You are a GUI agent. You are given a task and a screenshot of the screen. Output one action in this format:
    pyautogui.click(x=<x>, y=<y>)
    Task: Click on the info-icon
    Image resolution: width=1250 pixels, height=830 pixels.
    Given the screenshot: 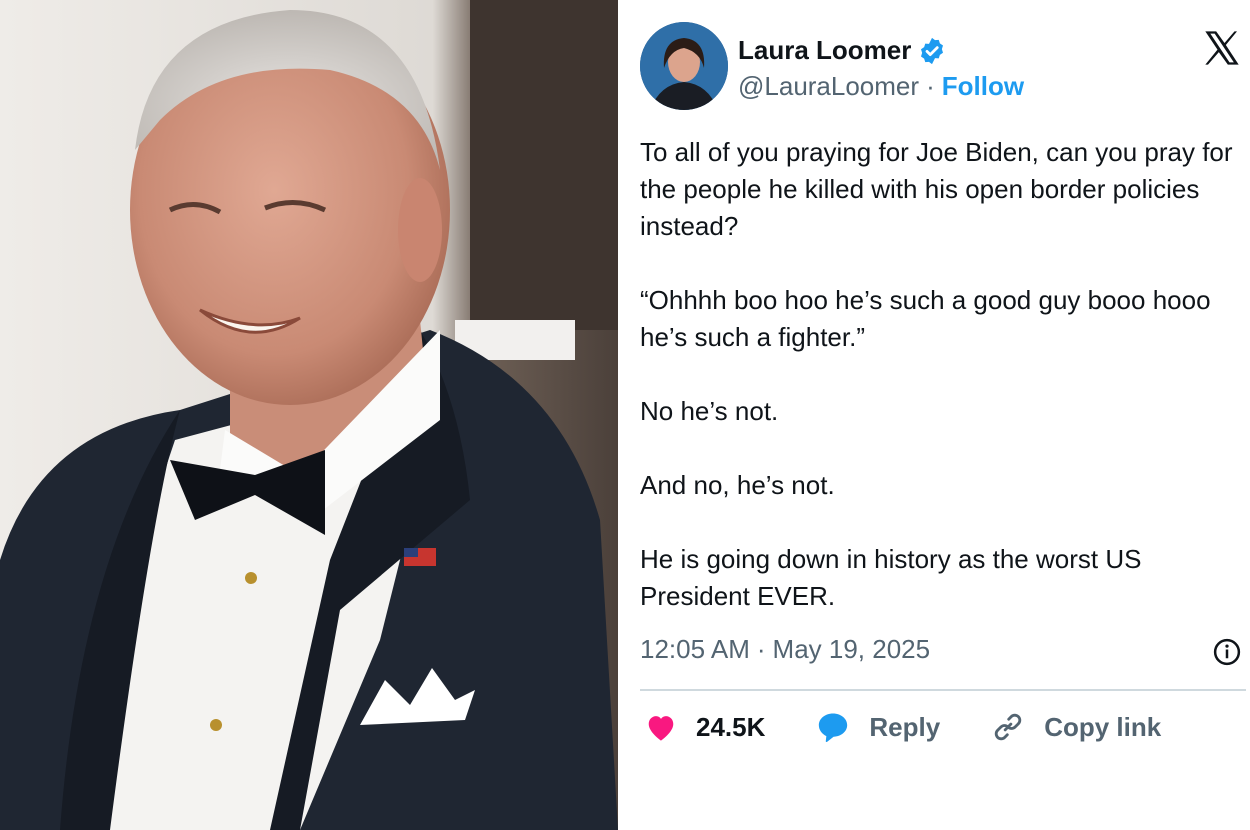 What is the action you would take?
    pyautogui.click(x=1227, y=652)
    